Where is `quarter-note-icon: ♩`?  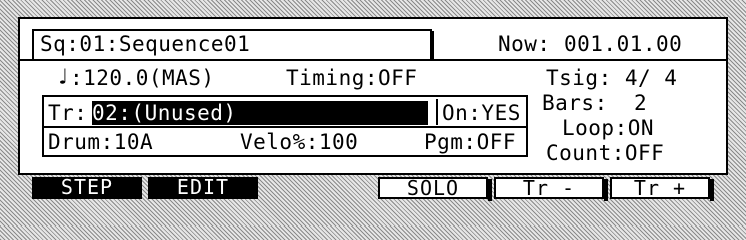 quarter-note-icon: ♩ is located at coordinates (63, 77).